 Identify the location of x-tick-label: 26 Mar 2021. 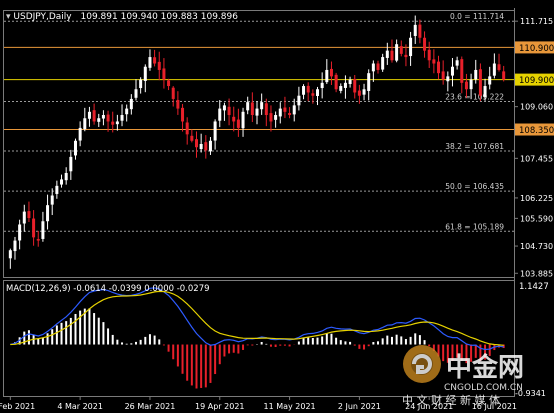
(150, 406).